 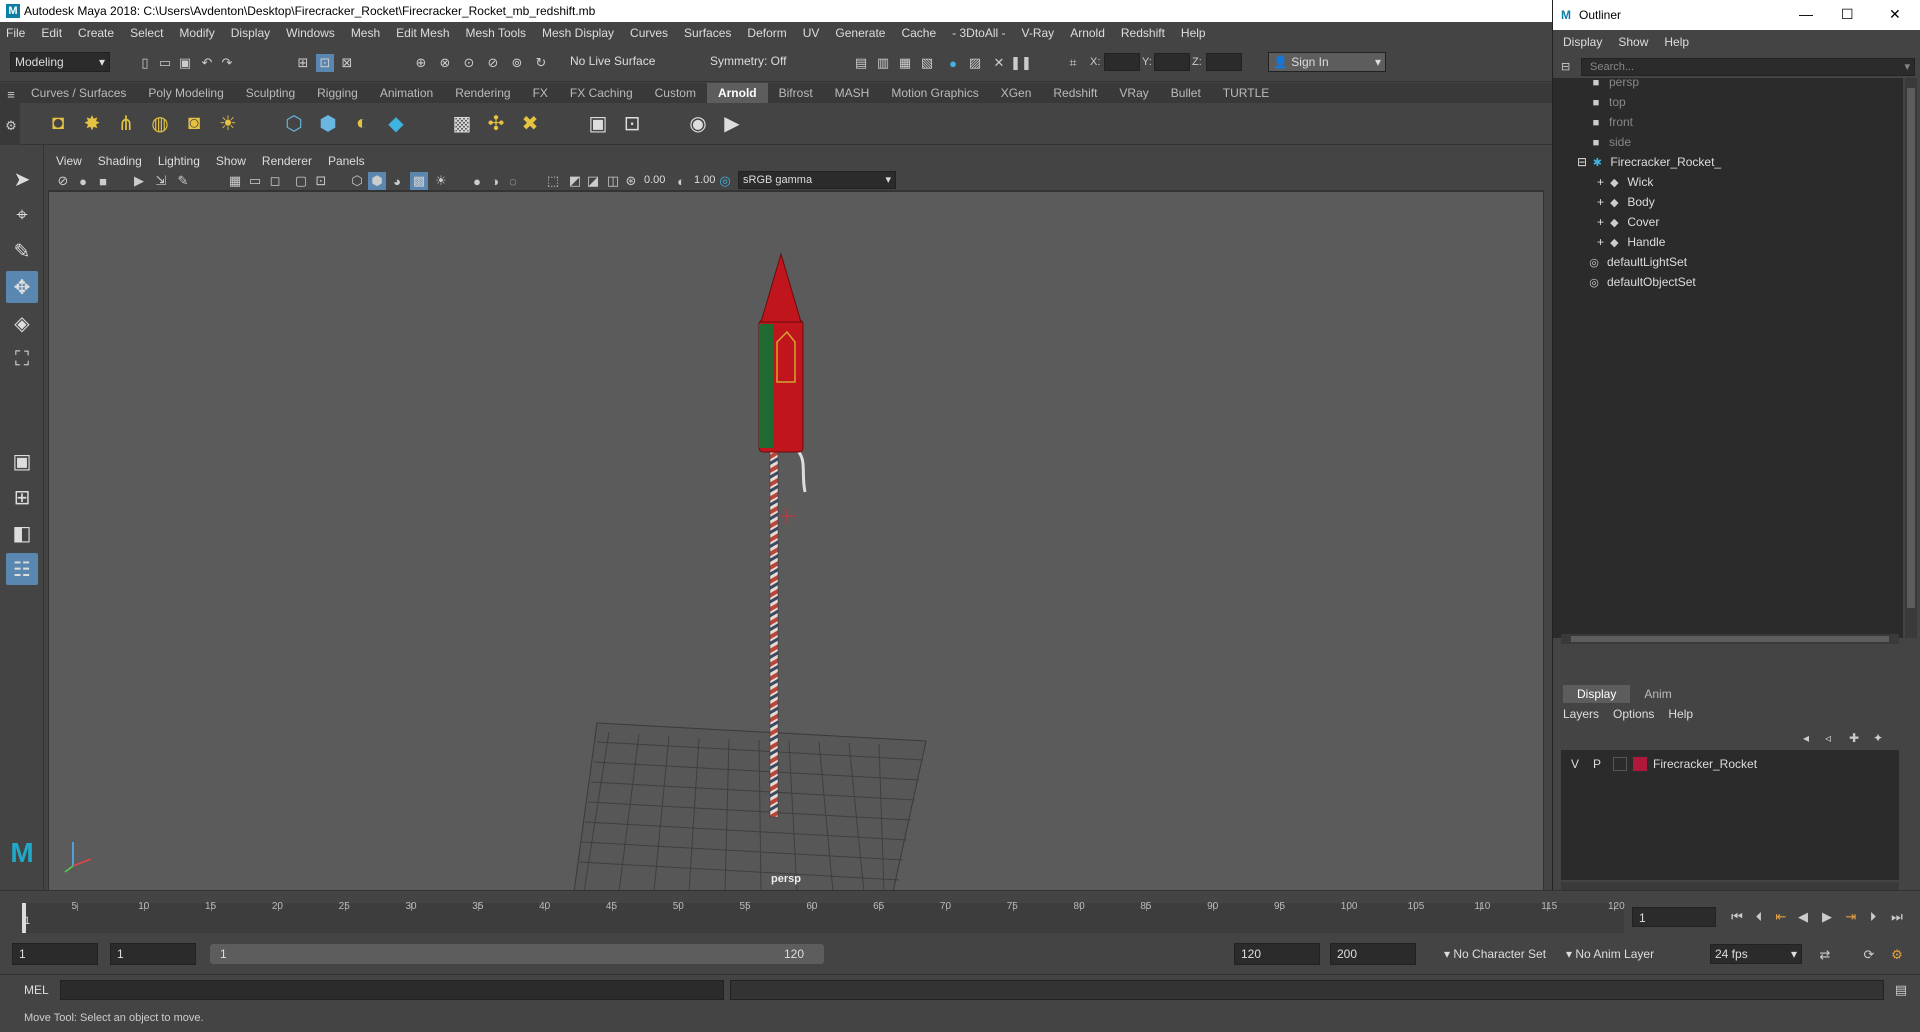 What do you see at coordinates (482, 93) in the screenshot?
I see `shelf-tab-rendering: Rendering` at bounding box center [482, 93].